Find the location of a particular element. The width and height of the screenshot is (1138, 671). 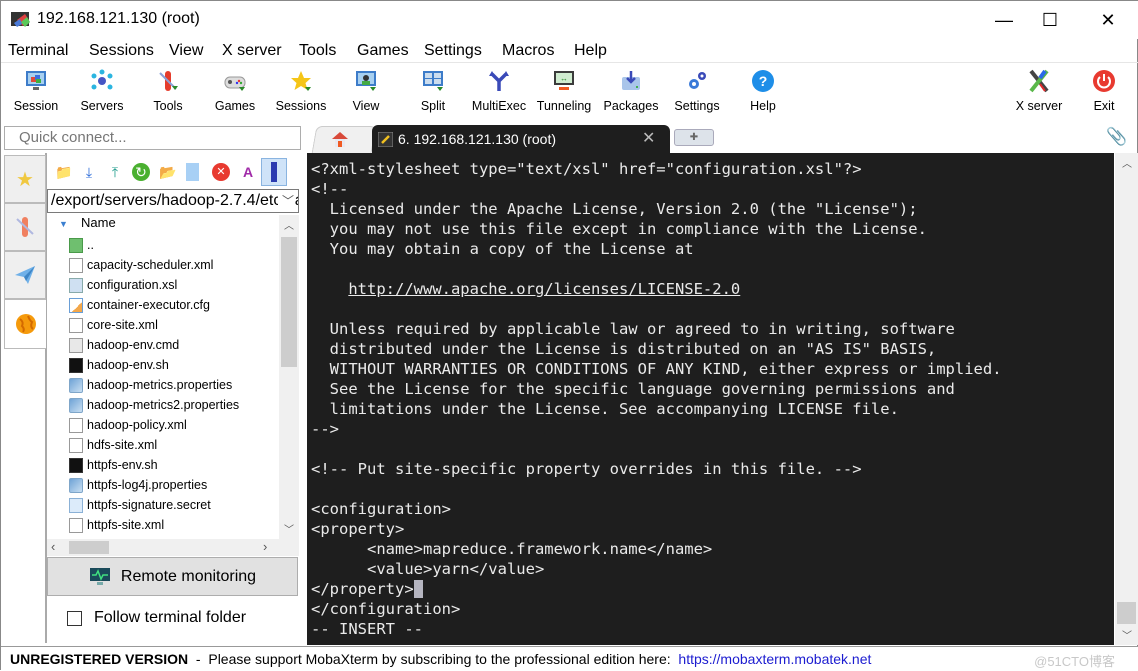

name-column-header: ▼ Name is located at coordinates (163, 225).